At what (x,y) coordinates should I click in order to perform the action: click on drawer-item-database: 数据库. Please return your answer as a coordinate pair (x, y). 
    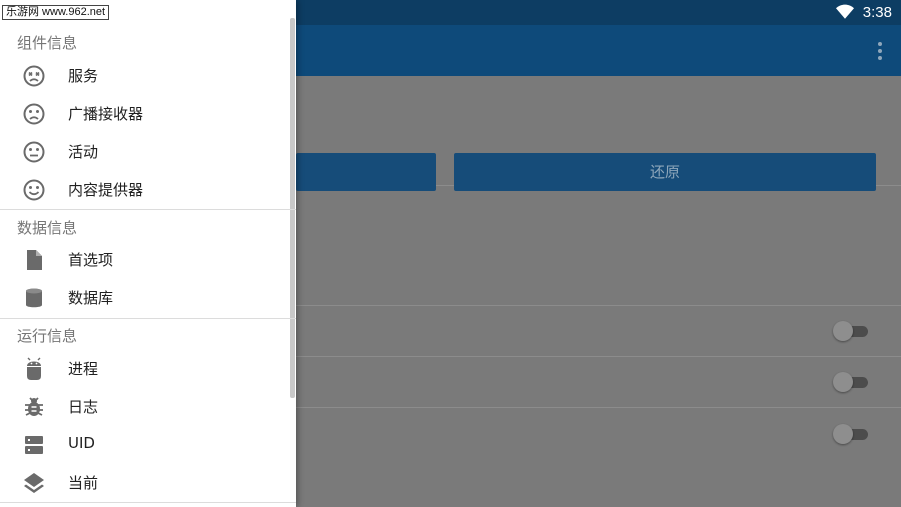
    Looking at the image, I should click on (145, 297).